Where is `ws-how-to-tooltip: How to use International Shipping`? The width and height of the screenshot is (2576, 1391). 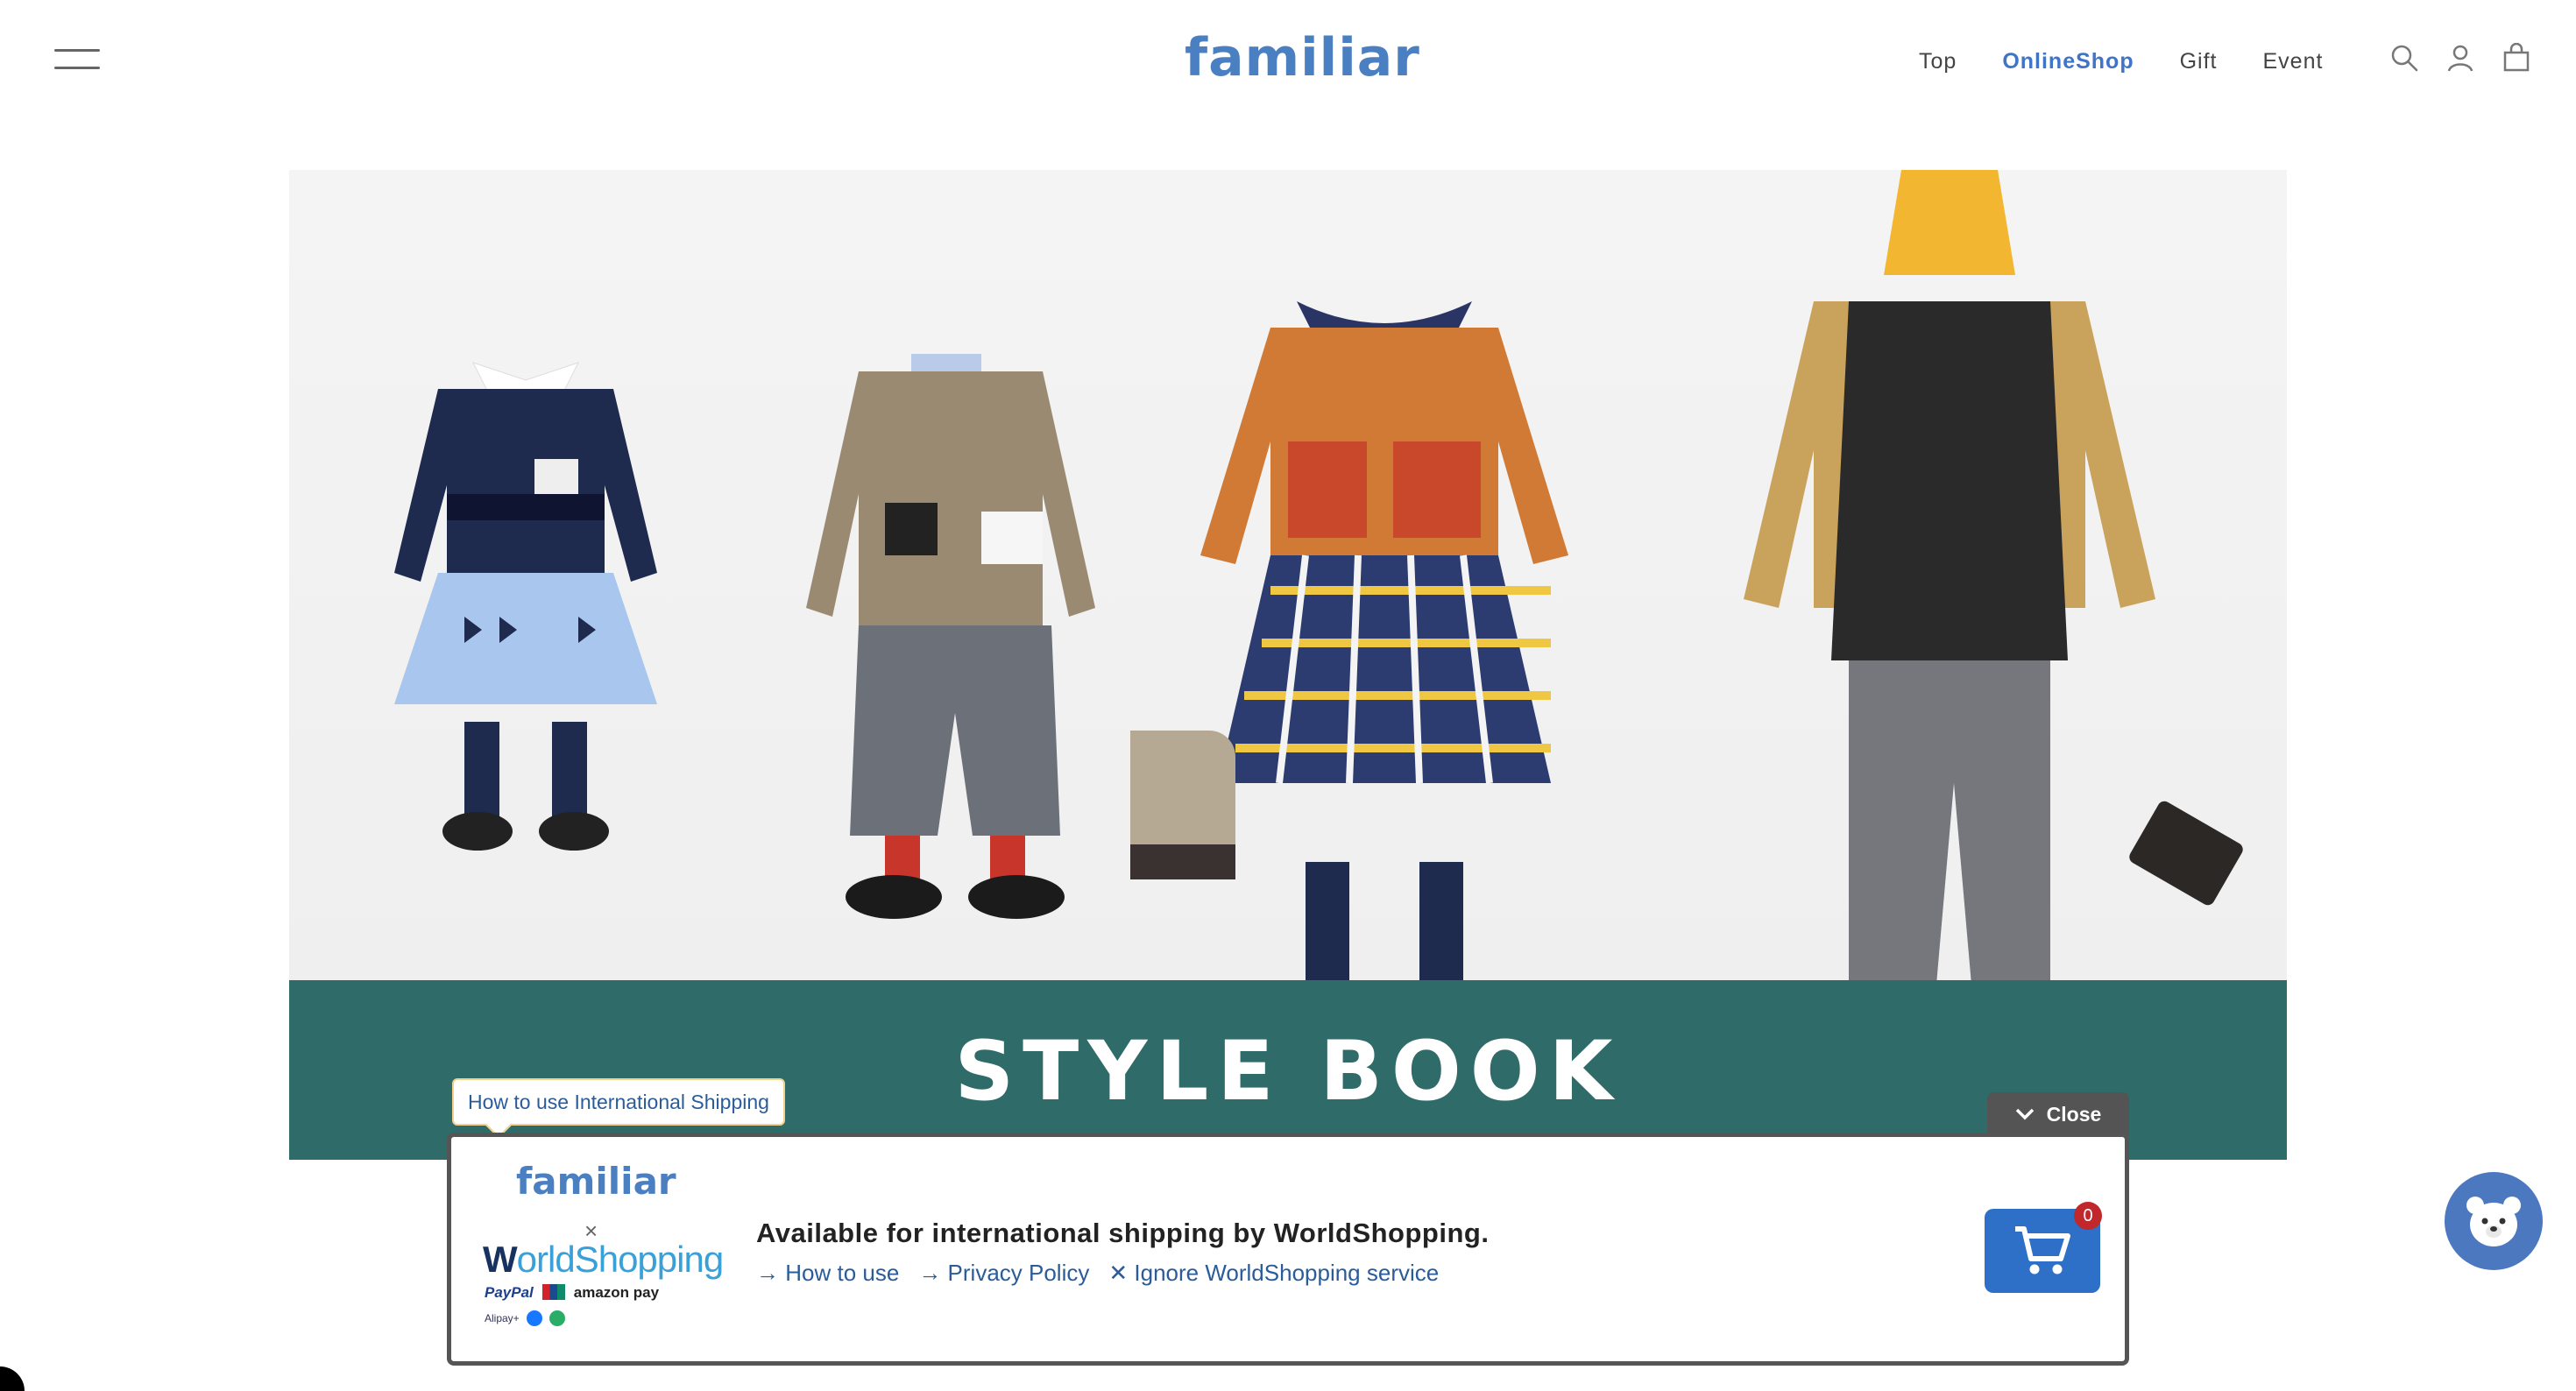 ws-how-to-tooltip: How to use International Shipping is located at coordinates (618, 1102).